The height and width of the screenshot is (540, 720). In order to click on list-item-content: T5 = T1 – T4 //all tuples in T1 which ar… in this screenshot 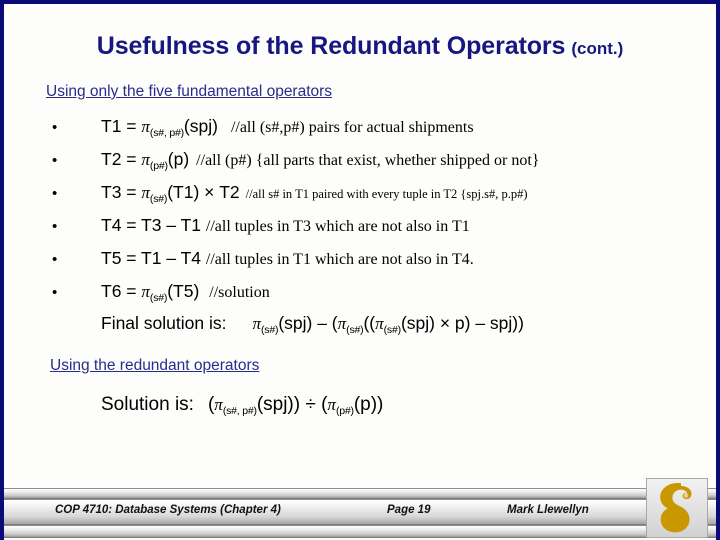, I will do `click(287, 259)`.